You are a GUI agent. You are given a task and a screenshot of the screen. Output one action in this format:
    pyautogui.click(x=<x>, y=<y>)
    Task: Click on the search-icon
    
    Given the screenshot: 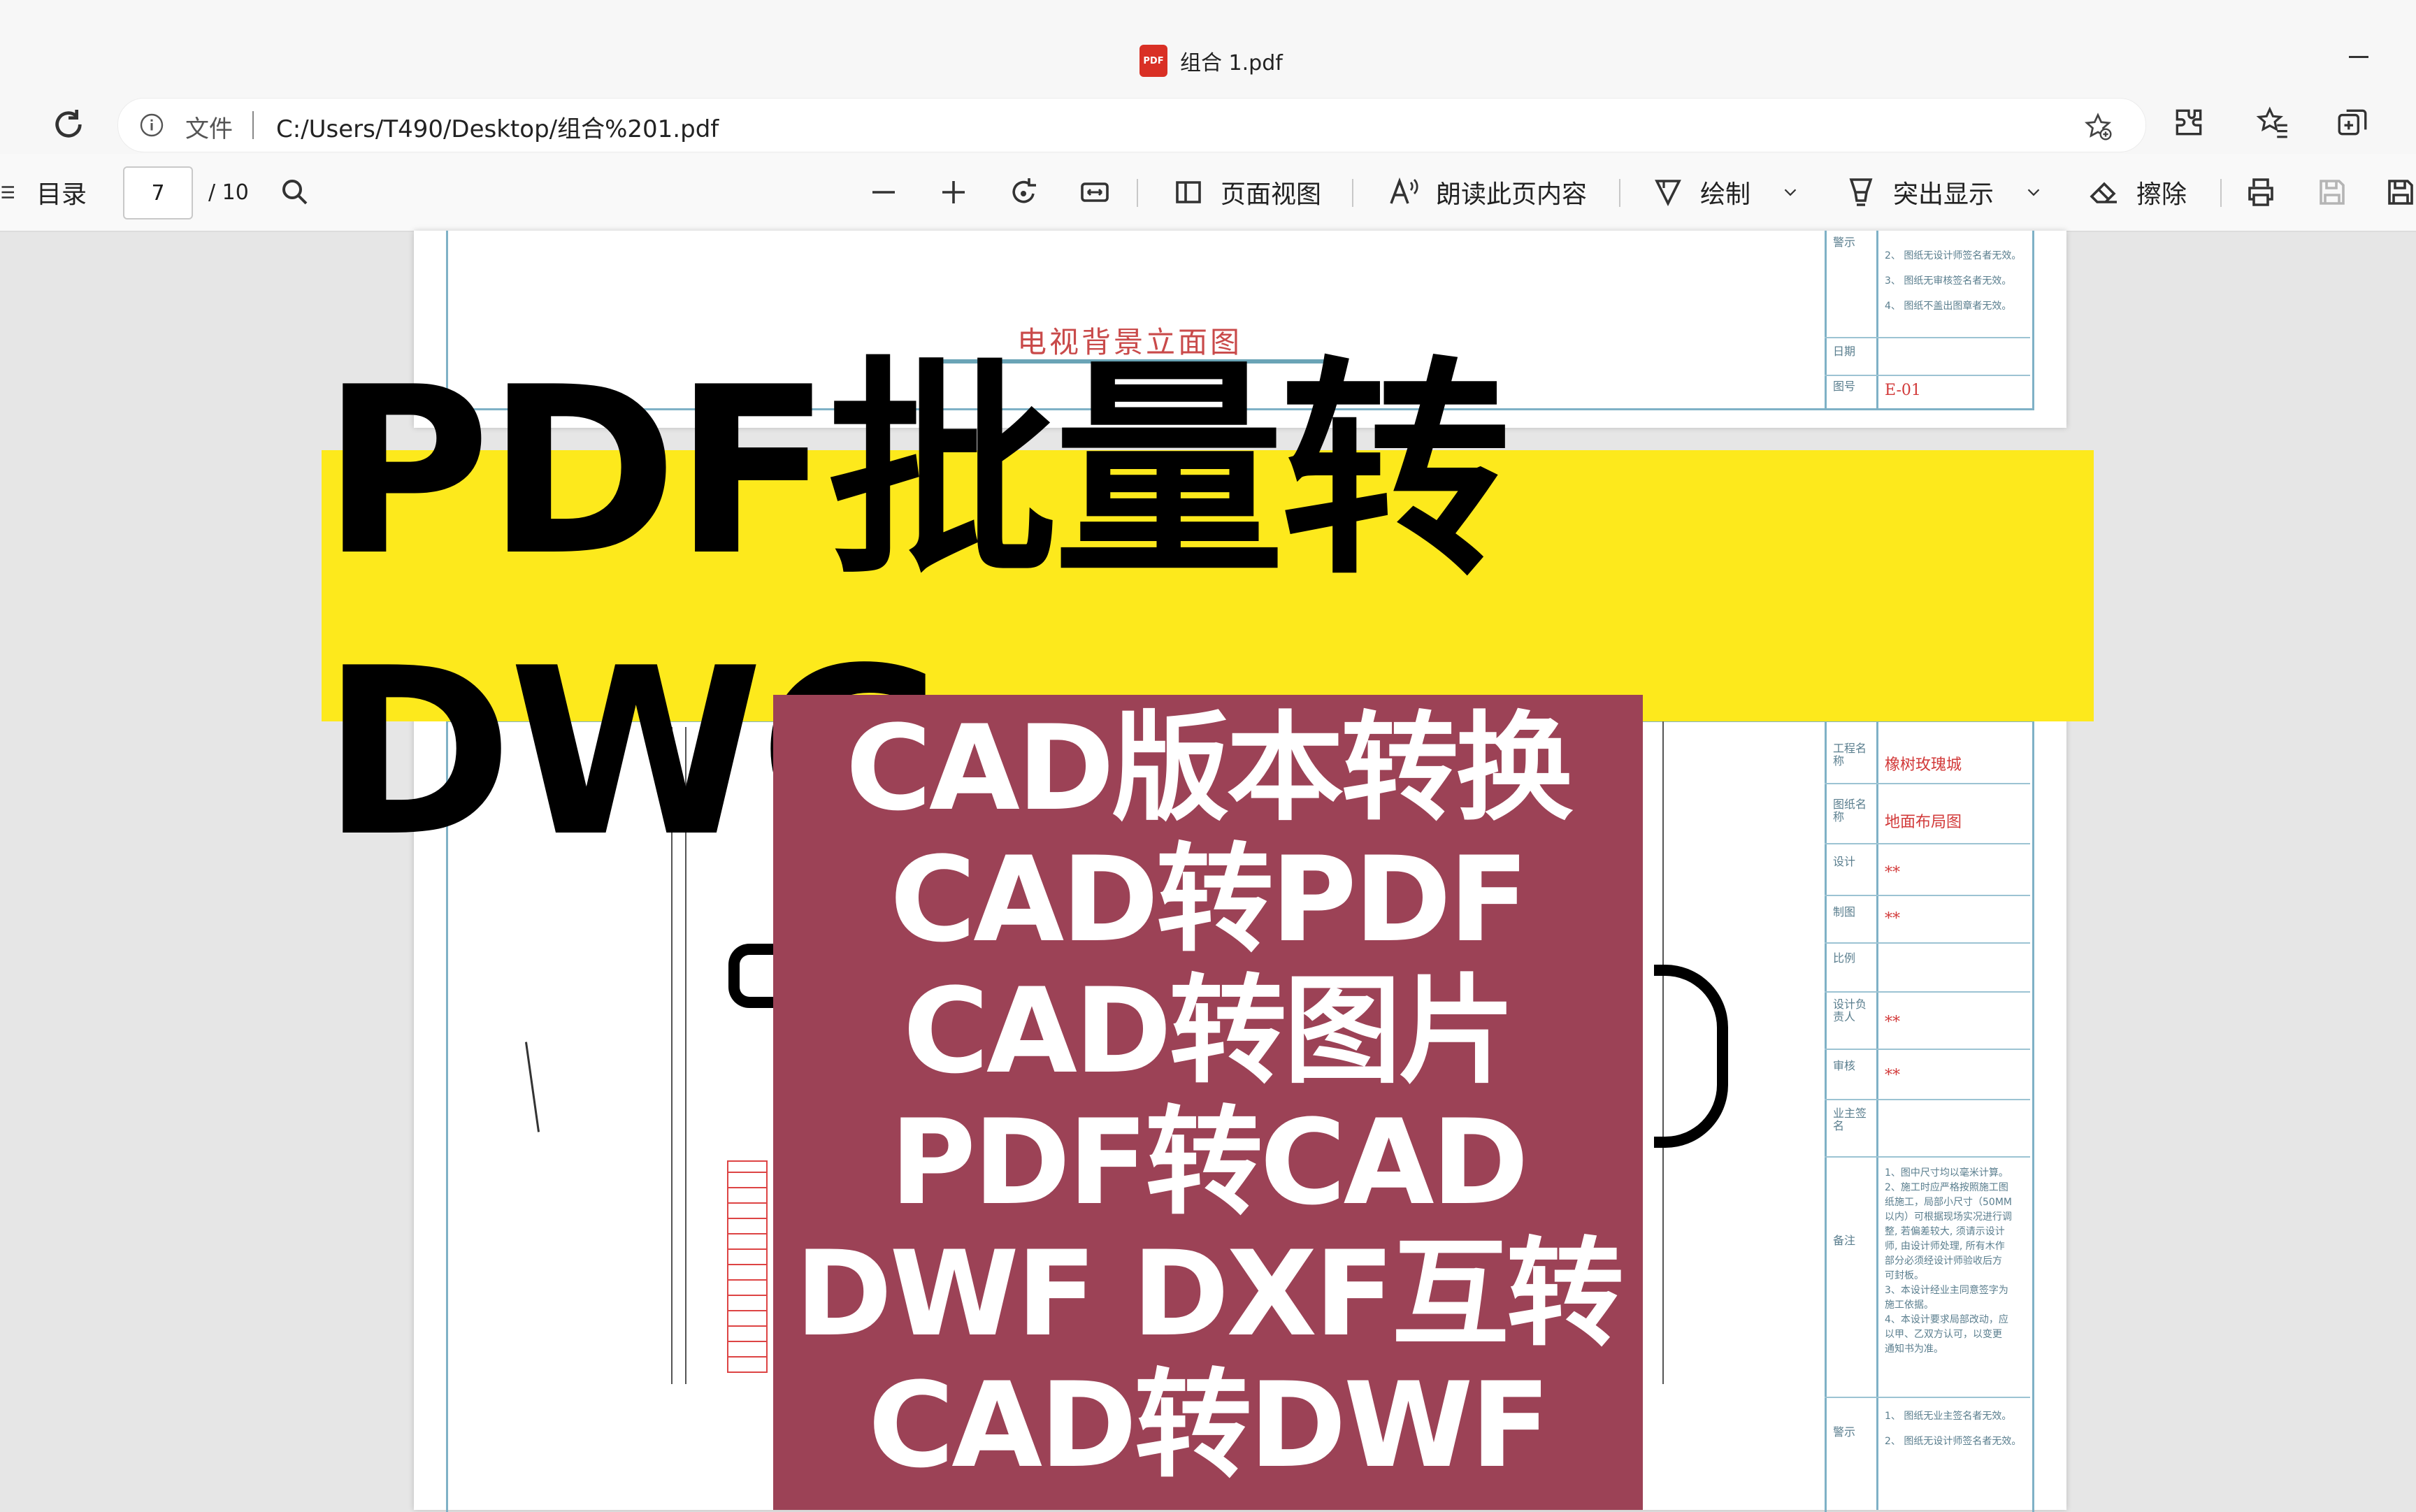 What is the action you would take?
    pyautogui.click(x=295, y=193)
    